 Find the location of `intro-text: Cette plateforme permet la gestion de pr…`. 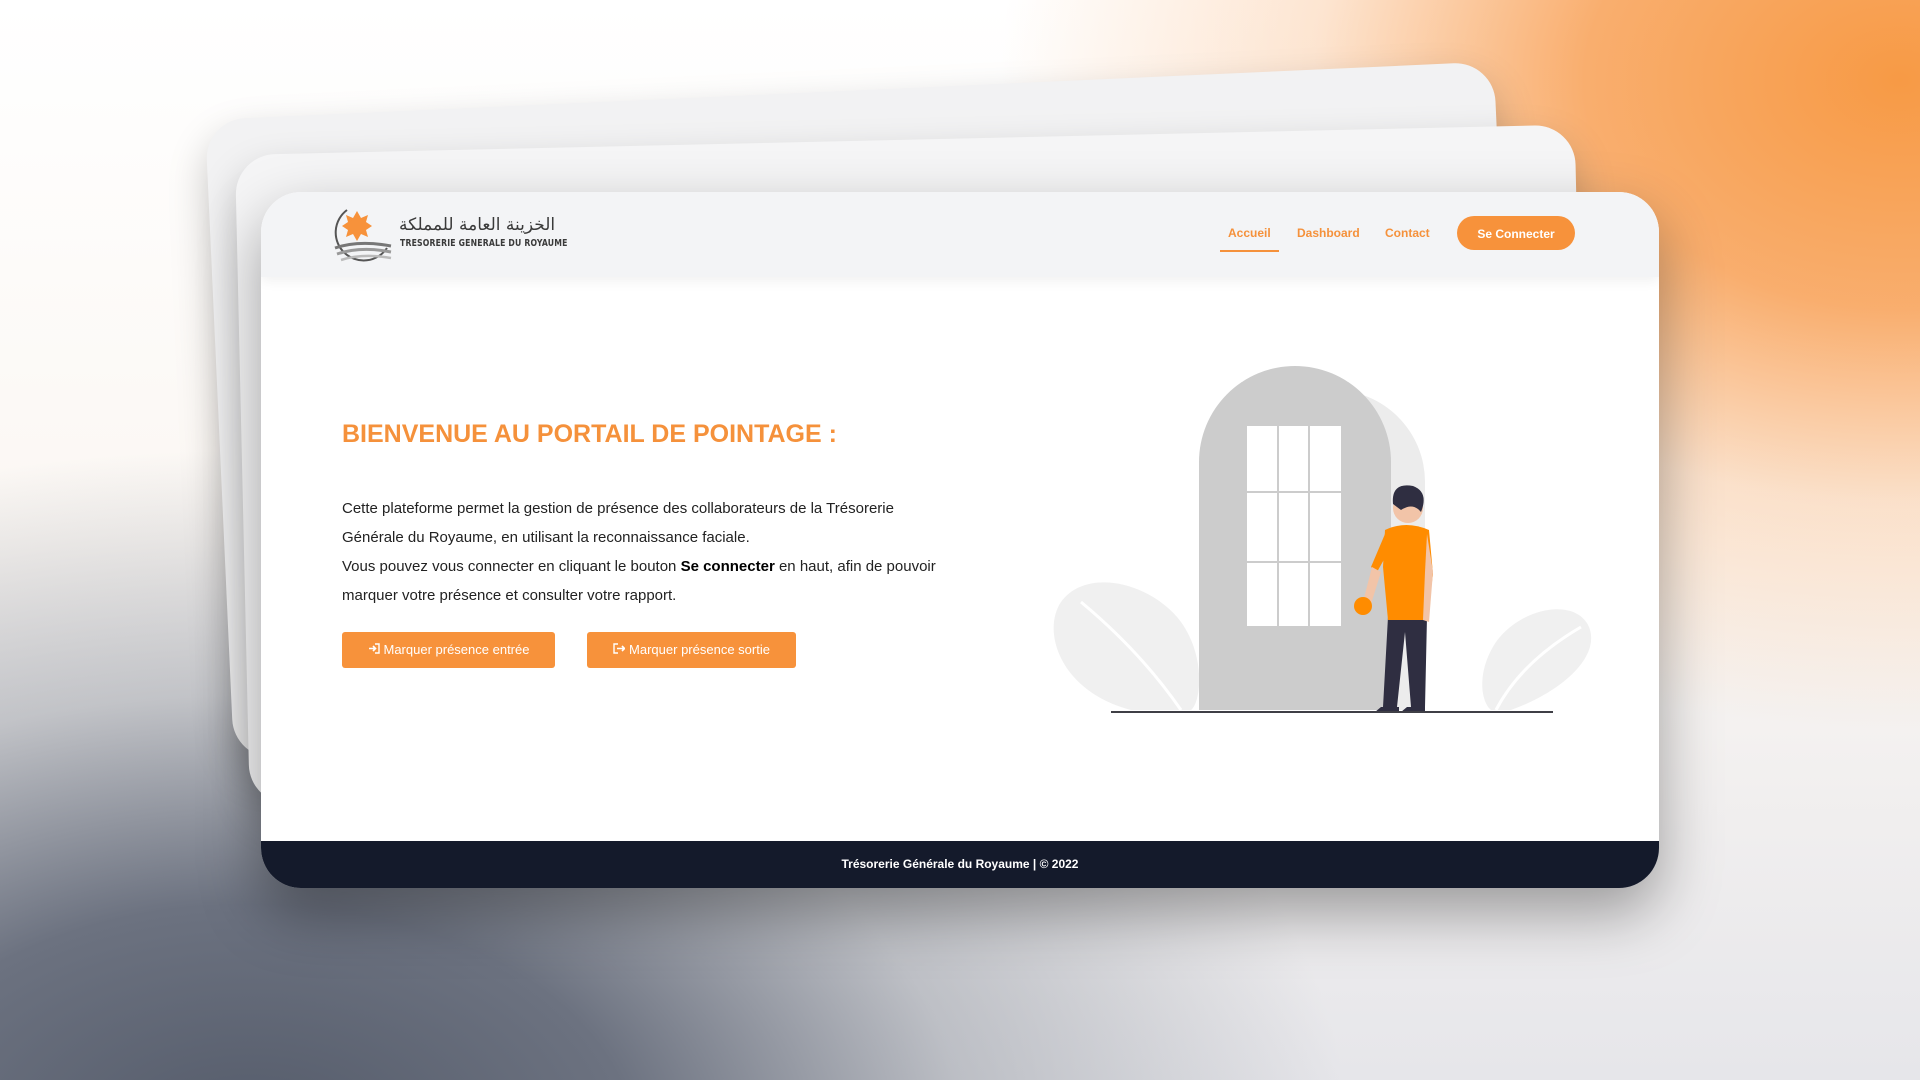

intro-text: Cette plateforme permet la gestion de pr… is located at coordinates (647, 552).